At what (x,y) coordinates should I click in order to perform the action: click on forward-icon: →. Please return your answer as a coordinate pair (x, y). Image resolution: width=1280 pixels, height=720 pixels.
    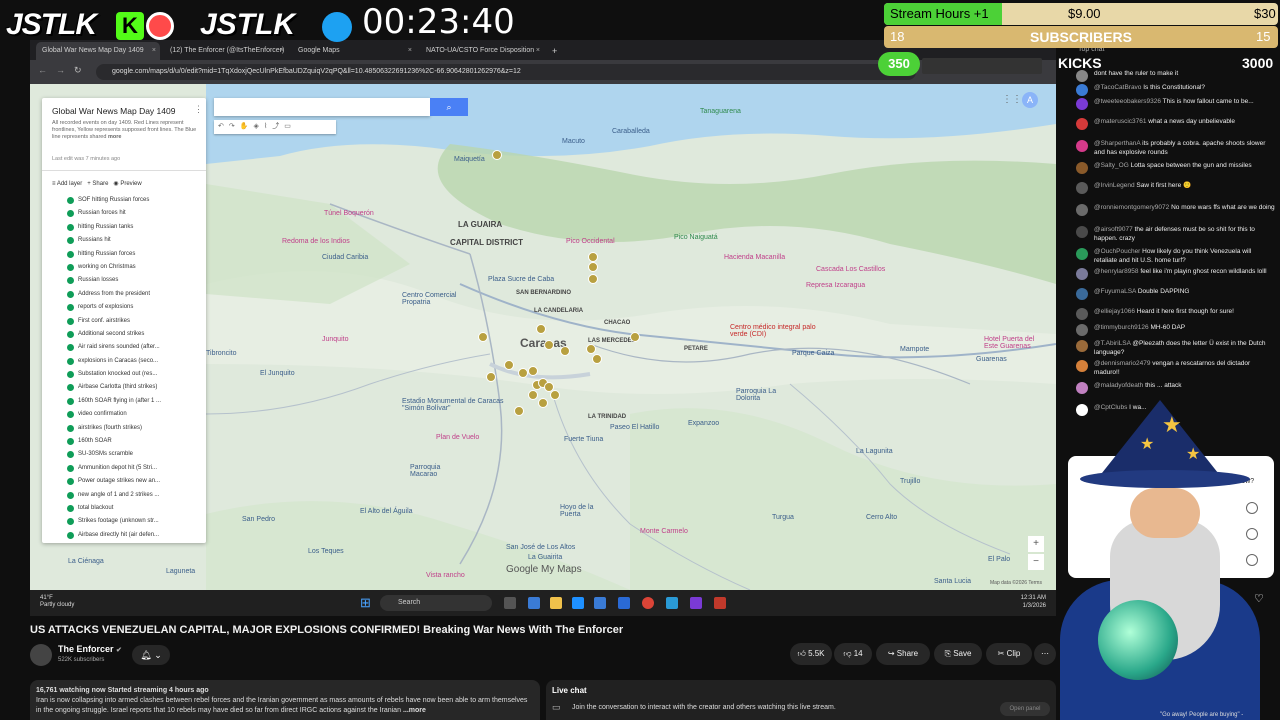
    Looking at the image, I should click on (60, 70).